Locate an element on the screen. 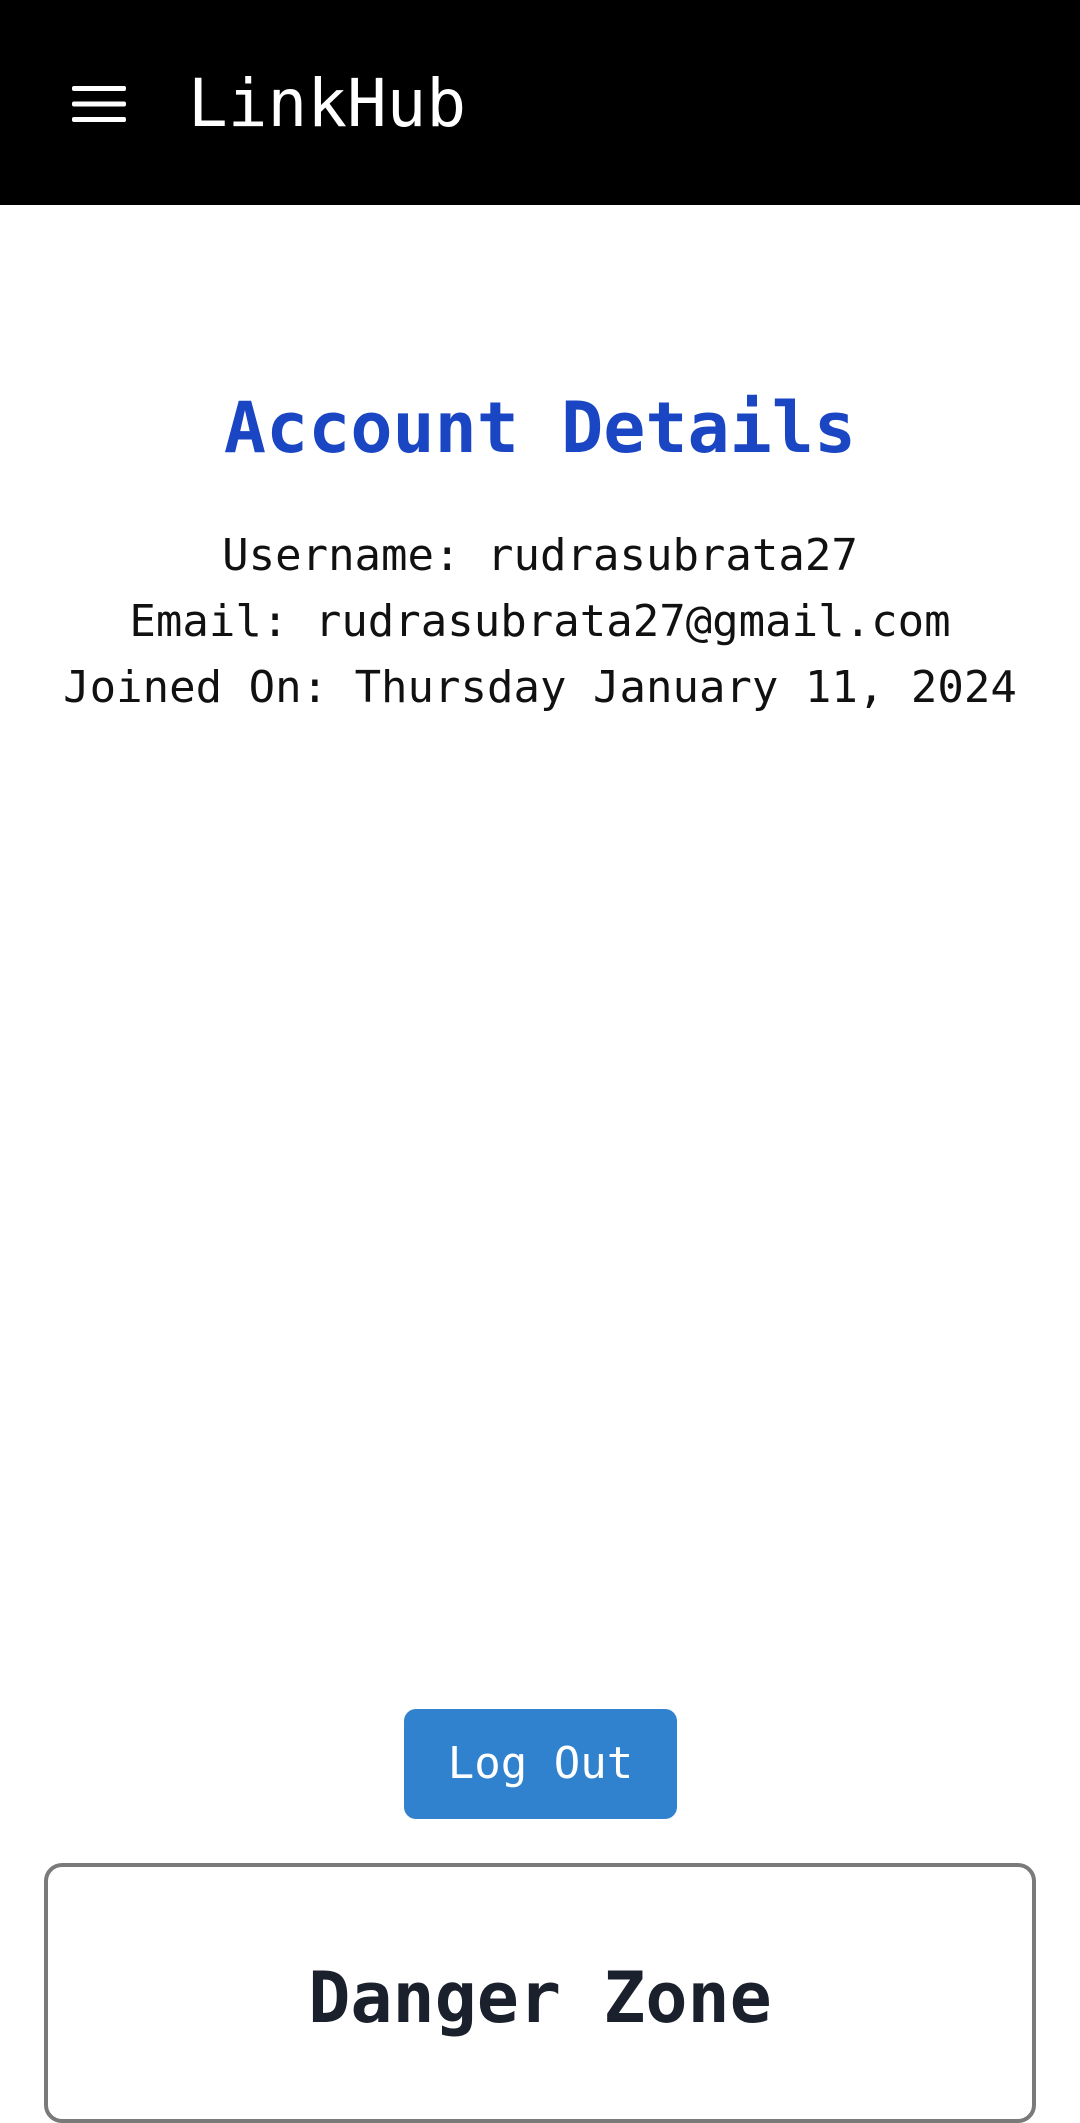 This screenshot has height=2123, width=1080. hamburger-menu-icon is located at coordinates (99, 104).